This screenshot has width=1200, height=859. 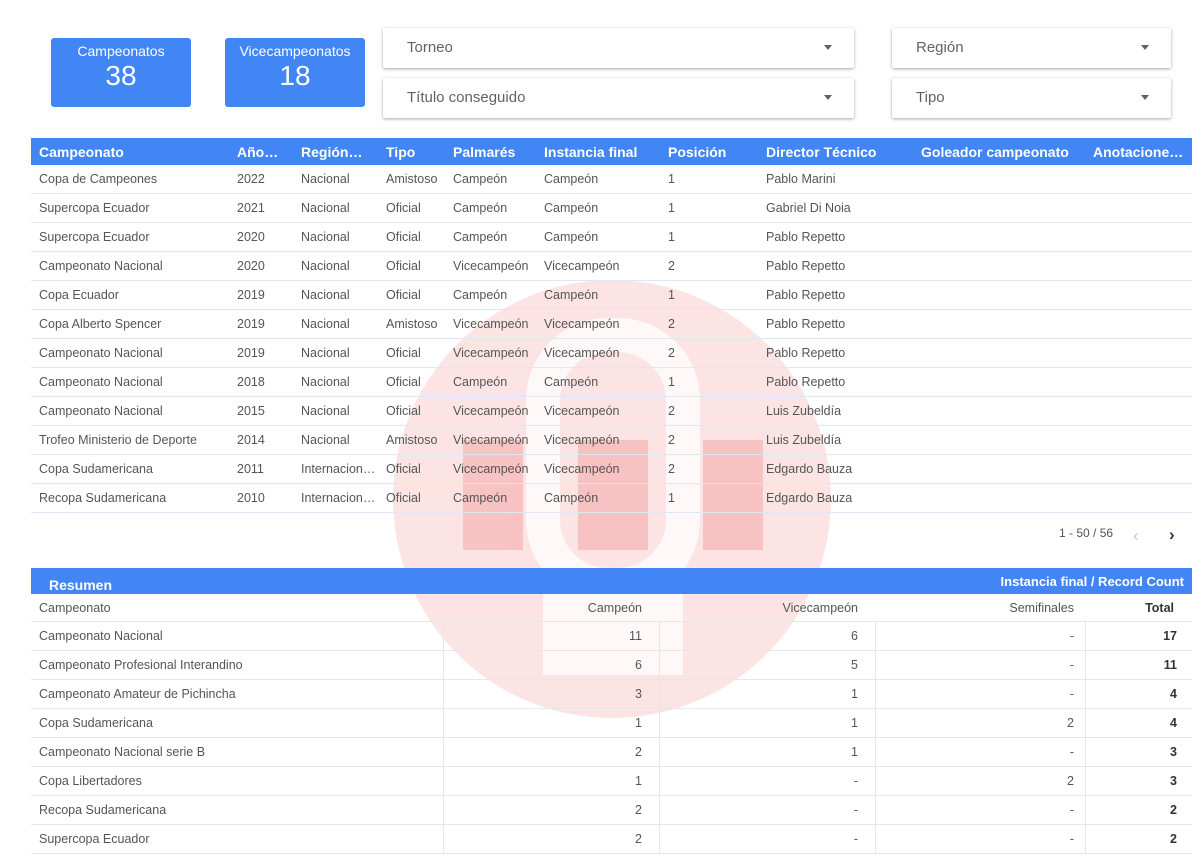 I want to click on pivot-col-total: Total, so click(x=1159, y=608).